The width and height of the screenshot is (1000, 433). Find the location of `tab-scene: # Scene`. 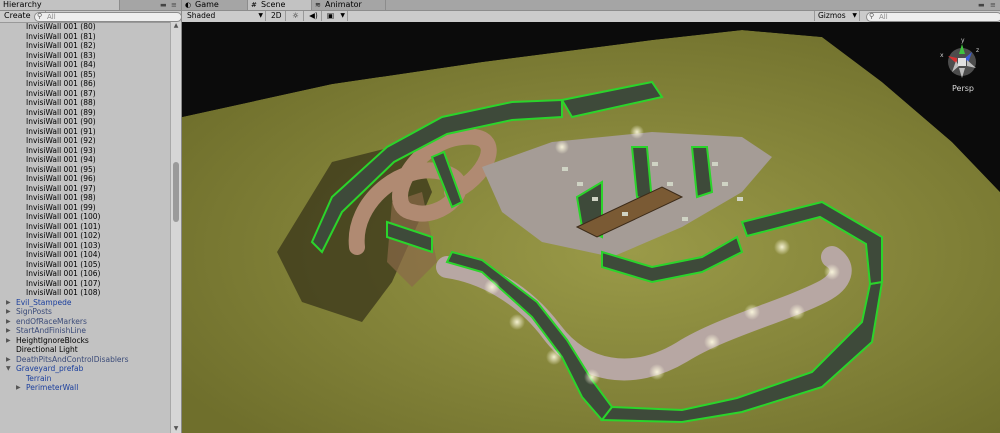

tab-scene: # Scene is located at coordinates (280, 5).